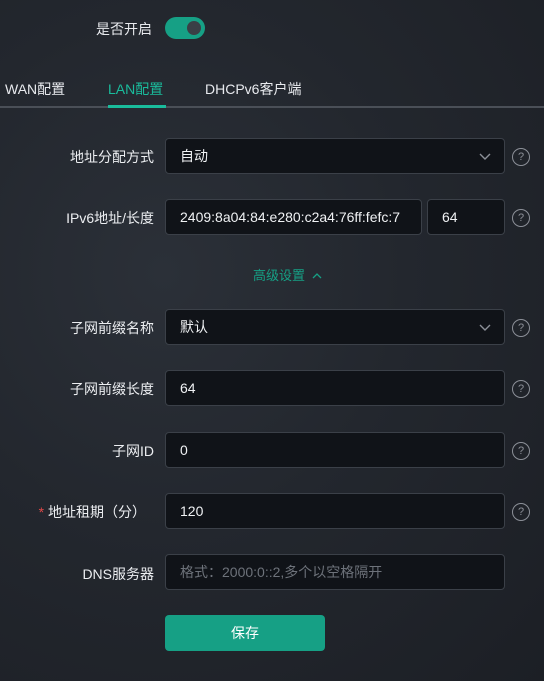  What do you see at coordinates (185, 28) in the screenshot?
I see `enable-toggle` at bounding box center [185, 28].